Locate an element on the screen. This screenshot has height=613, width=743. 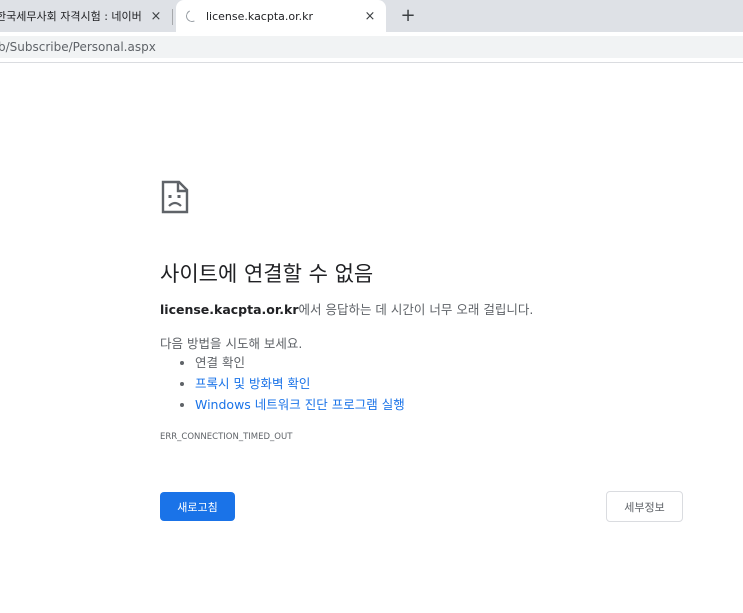
tab-title: 한국세무사회 자격시험 : 네이버 is located at coordinates (71, 16).